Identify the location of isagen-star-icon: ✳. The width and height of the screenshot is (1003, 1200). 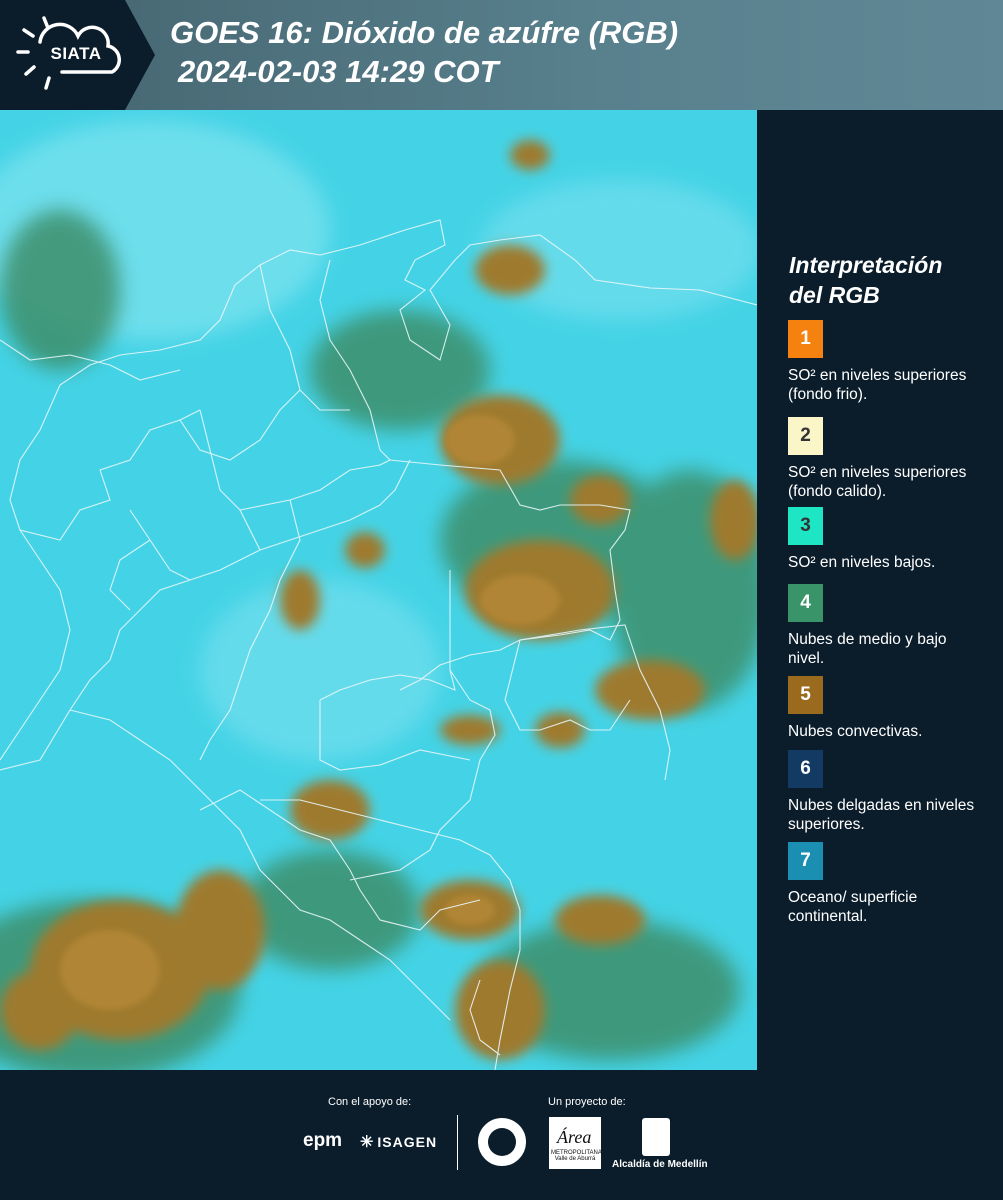
(367, 1142).